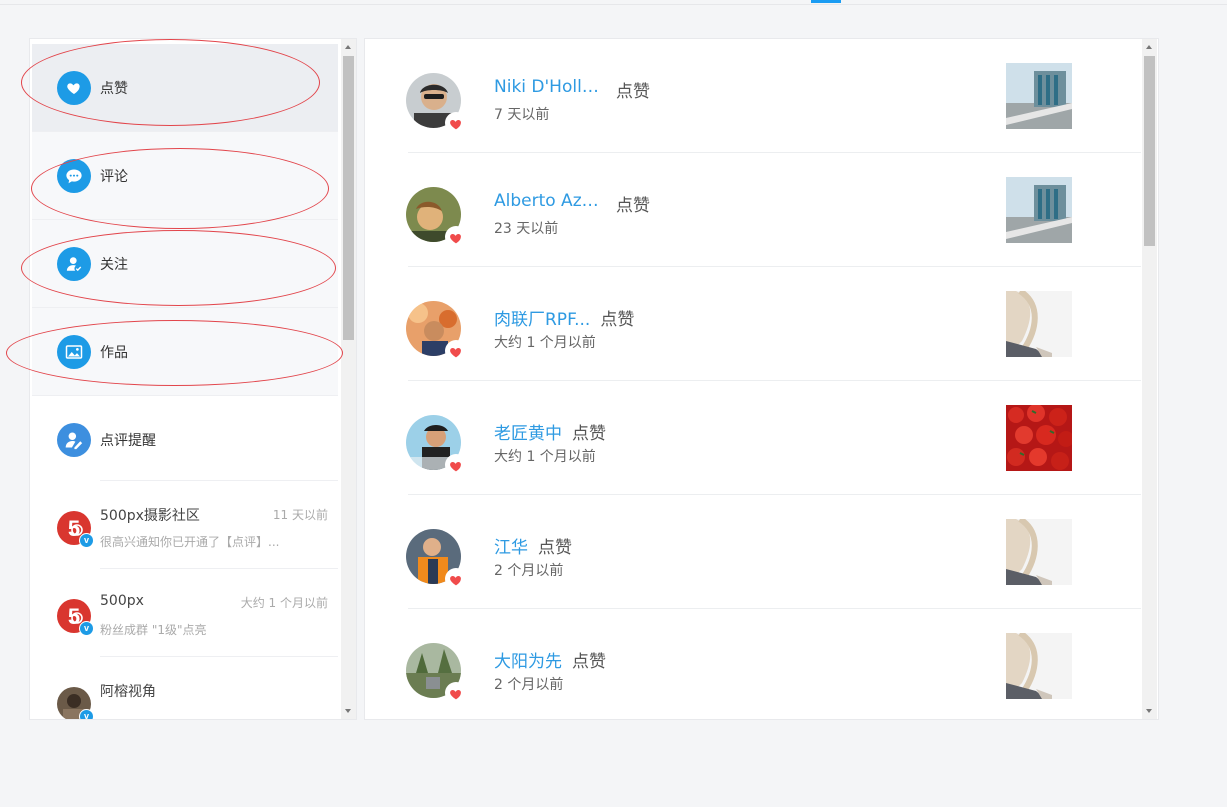 The image size is (1227, 807). I want to click on user-name-link: 江华, so click(511, 545).